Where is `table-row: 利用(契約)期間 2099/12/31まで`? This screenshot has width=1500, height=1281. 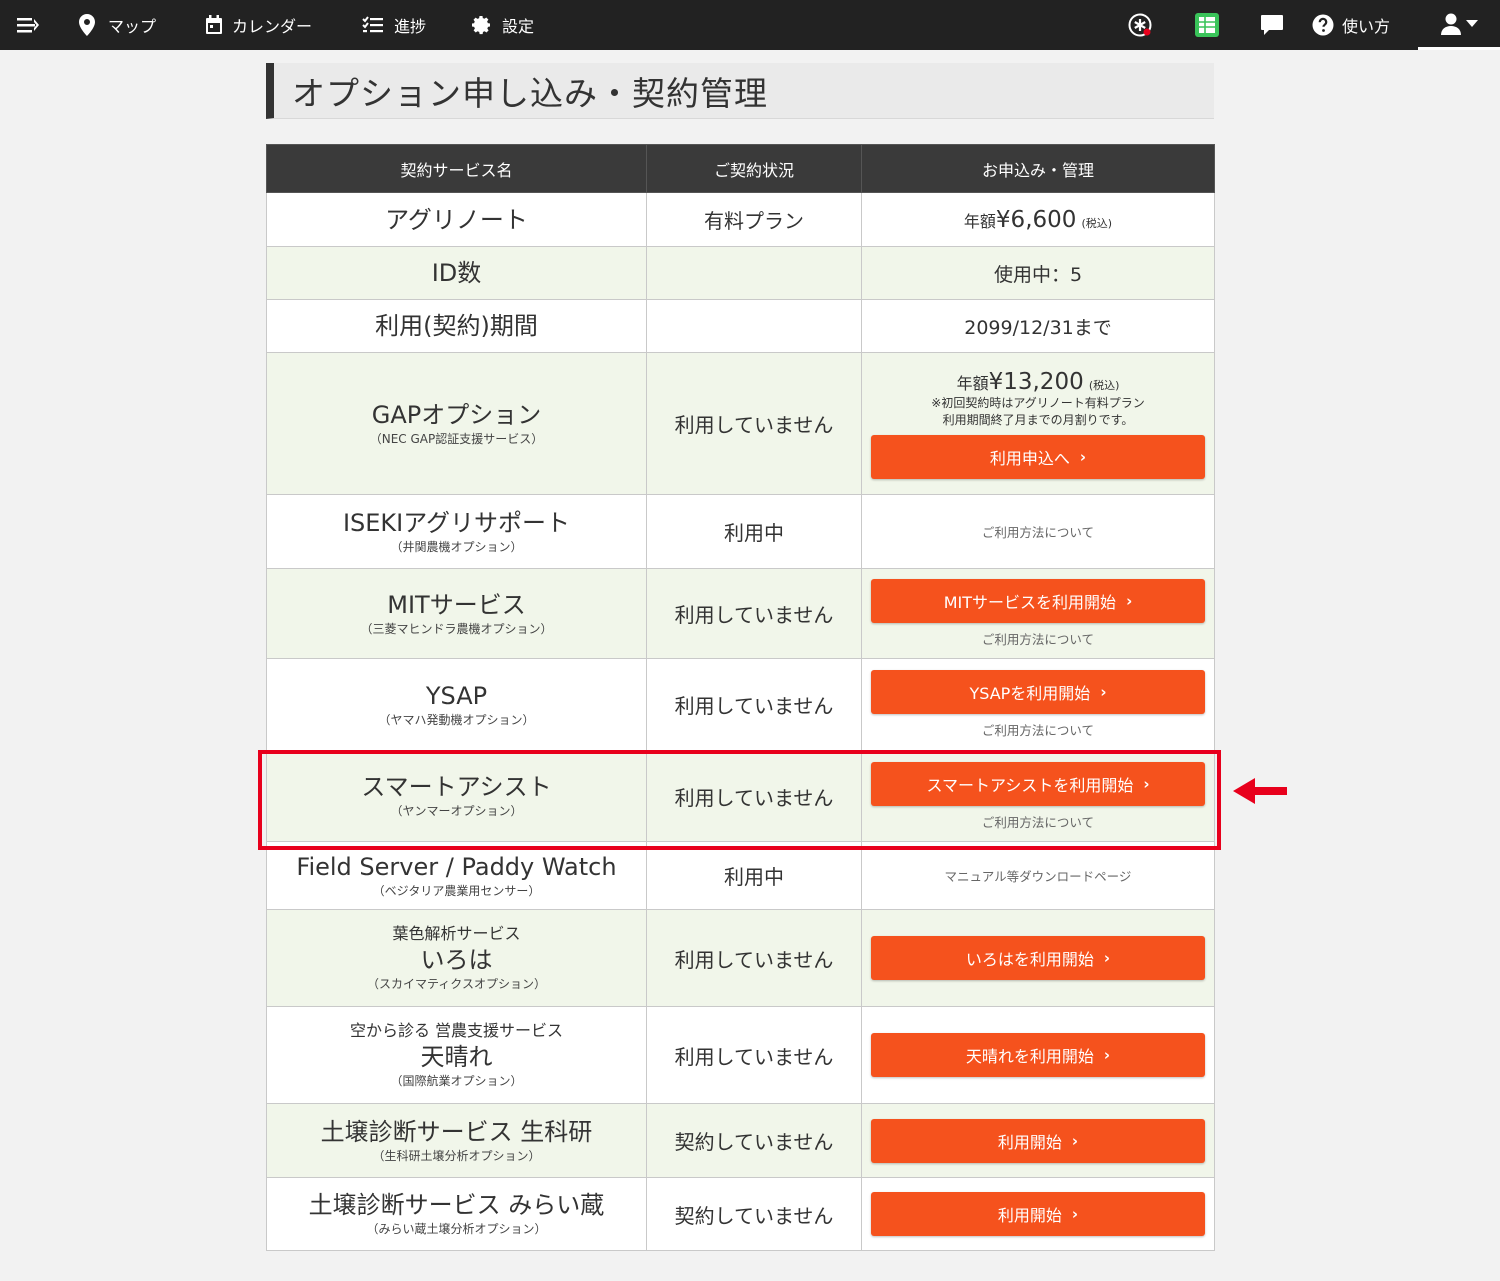
table-row: 利用(契約)期間 2099/12/31まで is located at coordinates (740, 326).